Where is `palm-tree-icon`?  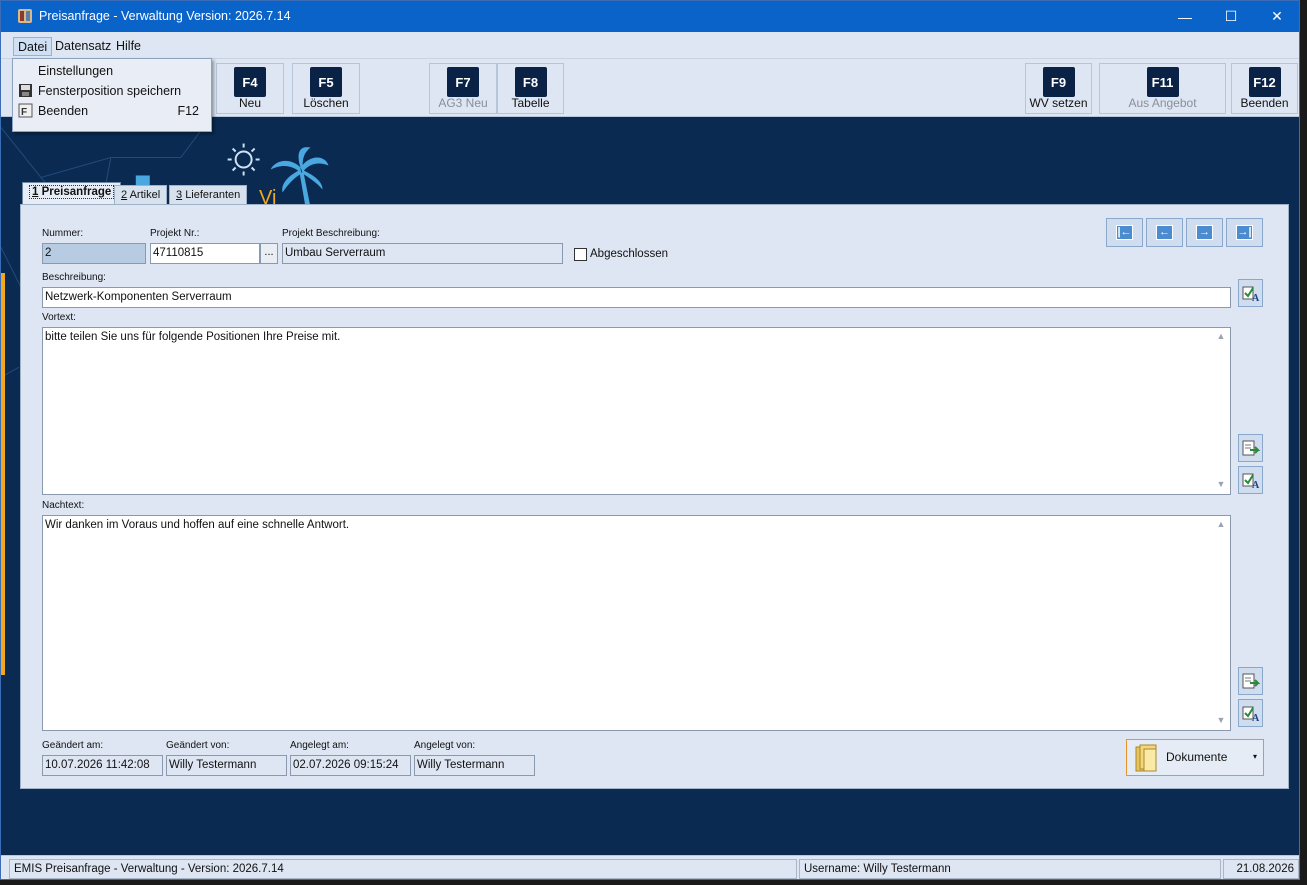 palm-tree-icon is located at coordinates (299, 177).